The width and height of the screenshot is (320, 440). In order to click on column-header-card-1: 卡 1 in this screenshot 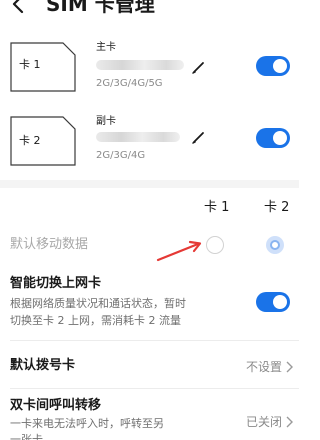, I will do `click(217, 207)`.